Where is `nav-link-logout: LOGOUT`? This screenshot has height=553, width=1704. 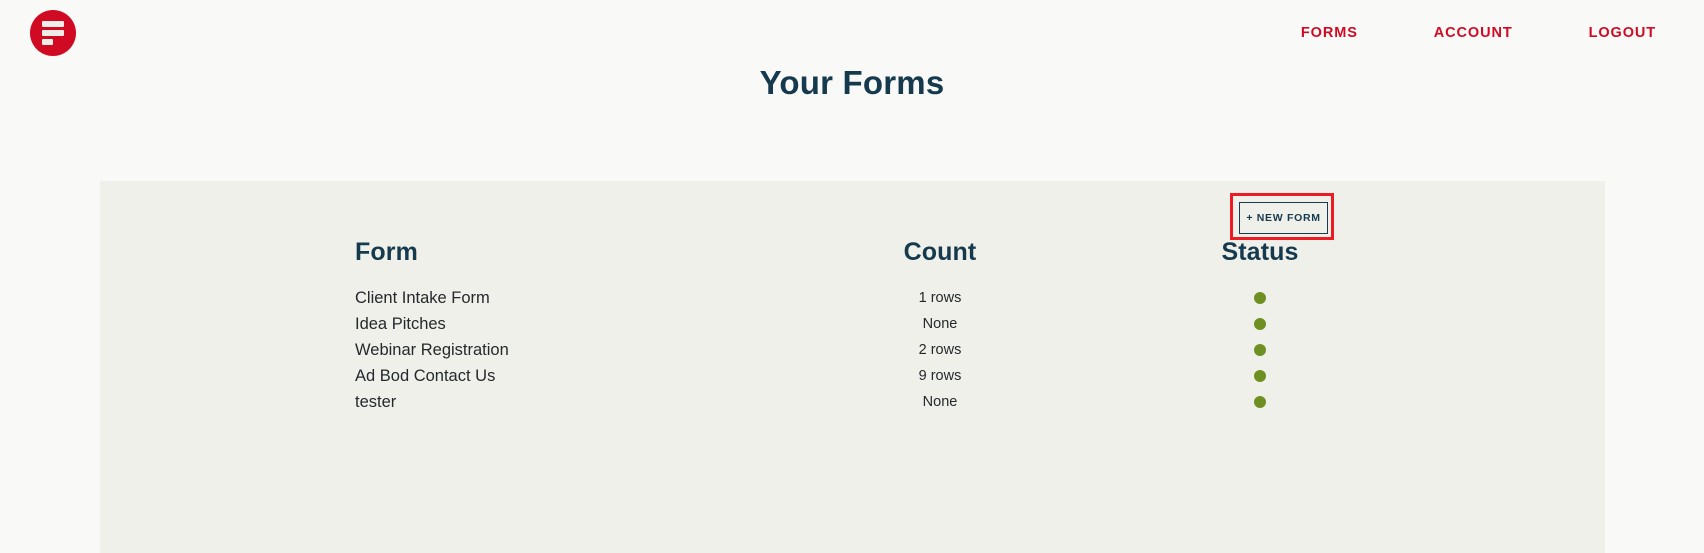
nav-link-logout: LOGOUT is located at coordinates (1622, 33).